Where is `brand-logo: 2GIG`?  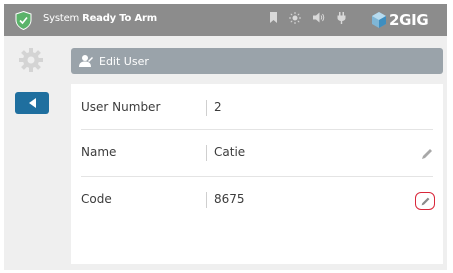 brand-logo: 2GIG is located at coordinates (400, 20).